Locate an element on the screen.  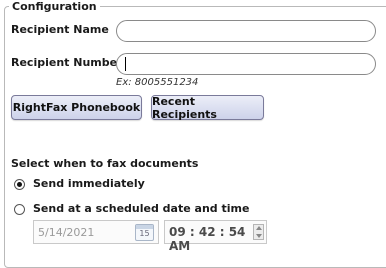
time-spinner is located at coordinates (258, 232).